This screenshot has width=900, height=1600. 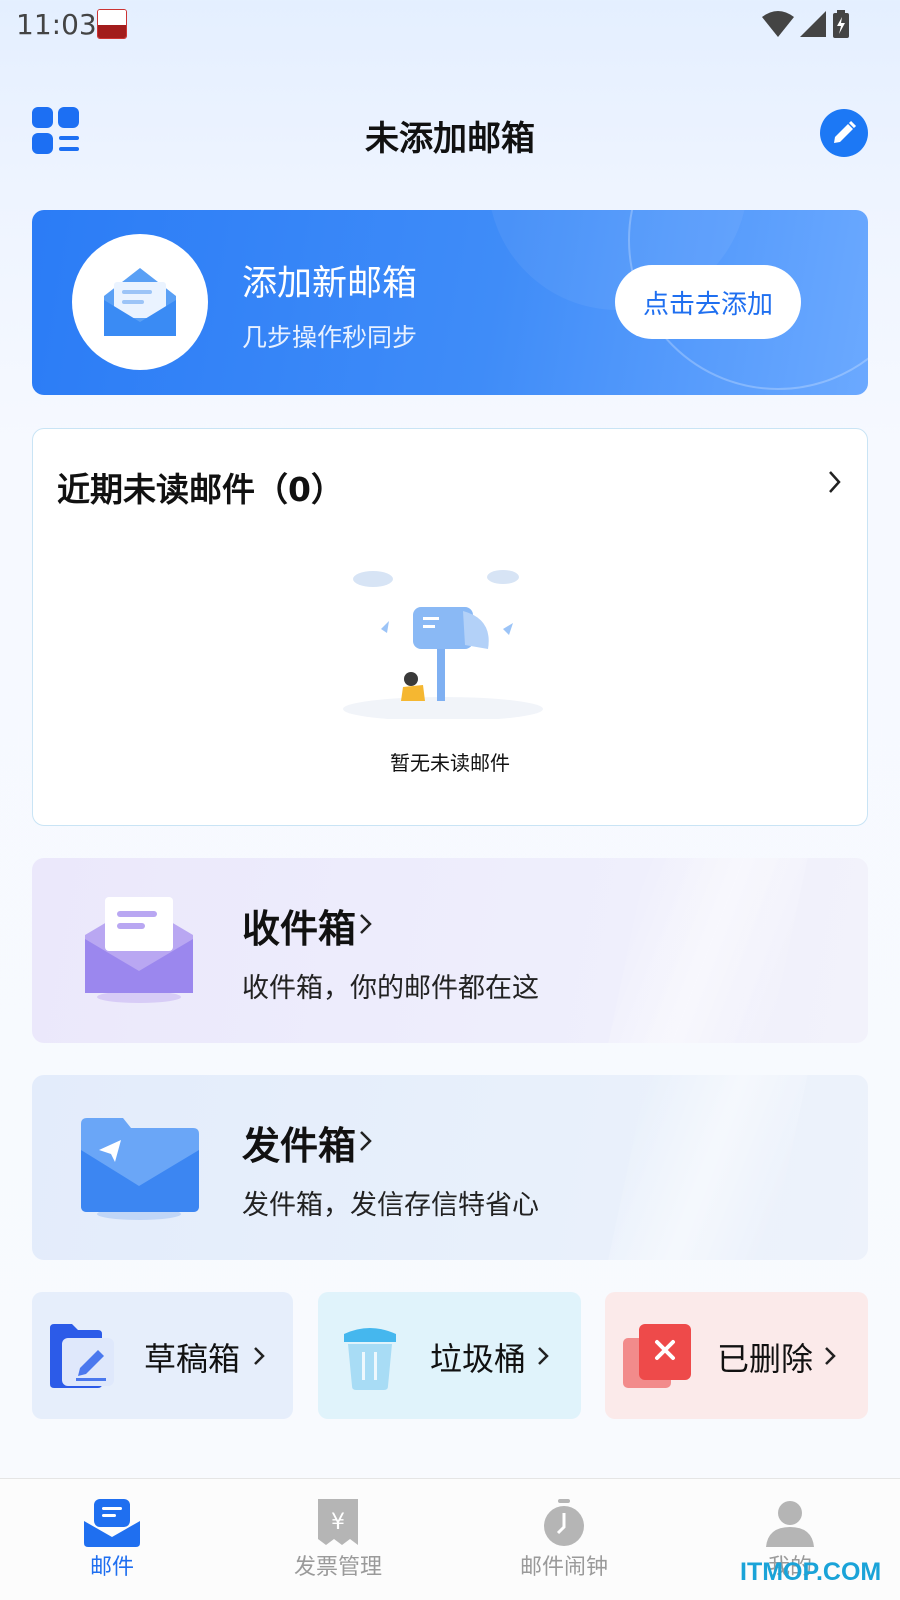 I want to click on trash-label: 垃圾桶, so click(x=478, y=1359).